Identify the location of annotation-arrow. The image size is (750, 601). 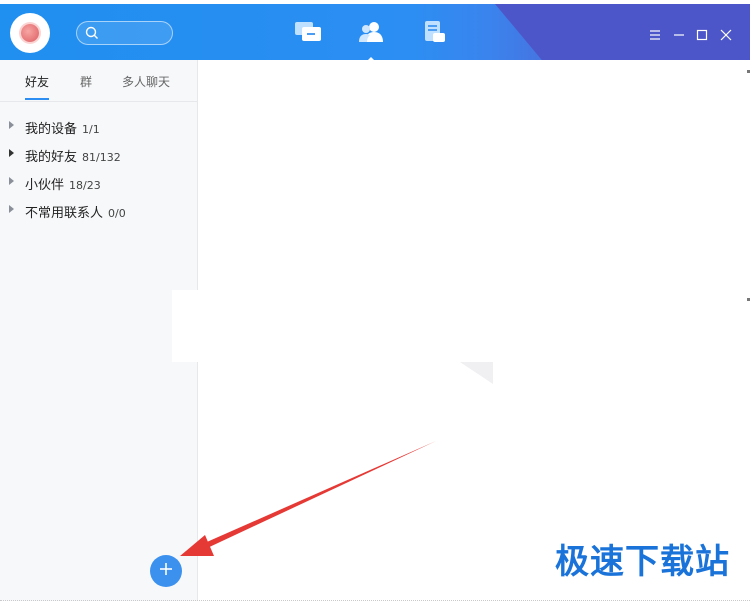
(308, 498).